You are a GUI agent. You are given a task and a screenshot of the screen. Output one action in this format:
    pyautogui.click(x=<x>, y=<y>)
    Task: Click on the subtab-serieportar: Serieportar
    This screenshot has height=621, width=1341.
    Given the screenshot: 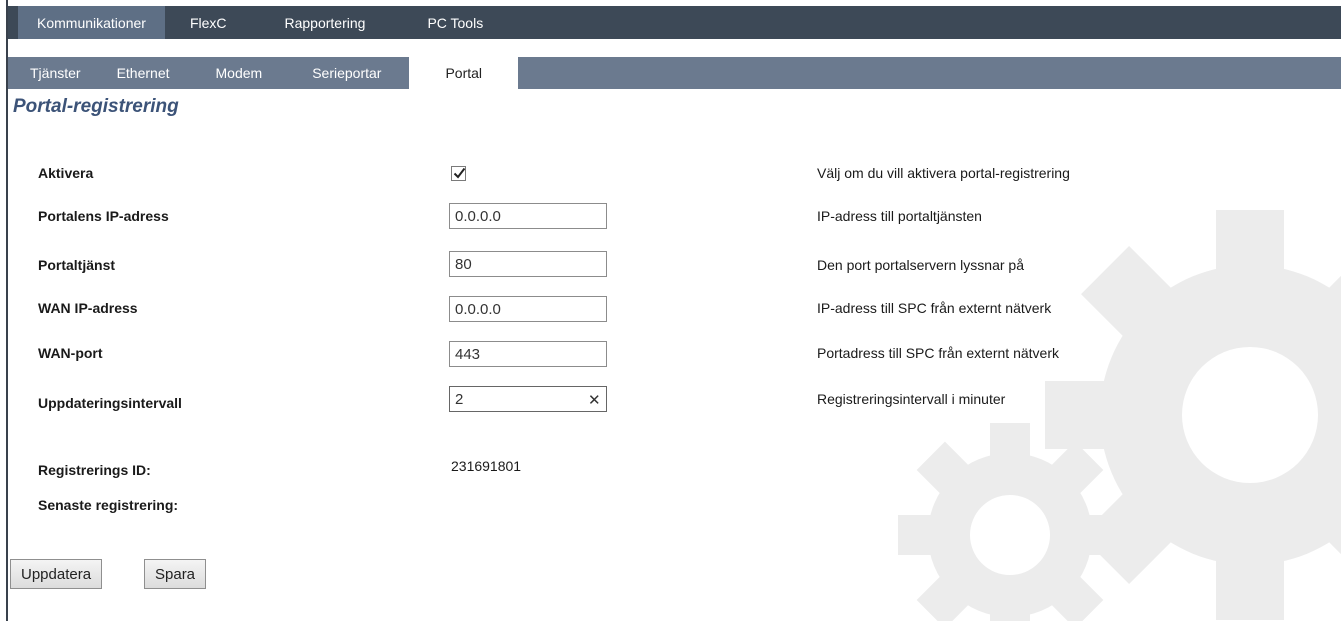 What is the action you would take?
    pyautogui.click(x=346, y=73)
    